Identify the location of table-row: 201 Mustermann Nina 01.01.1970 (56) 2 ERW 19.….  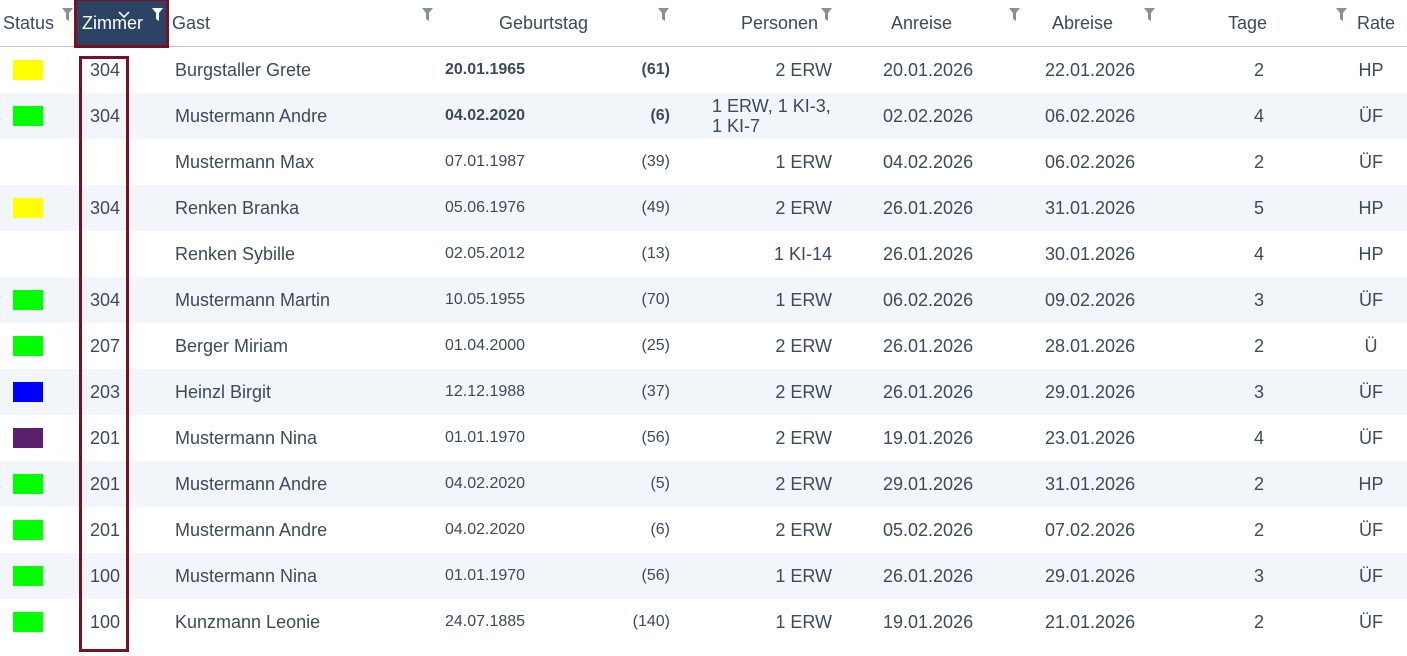
(703, 438).